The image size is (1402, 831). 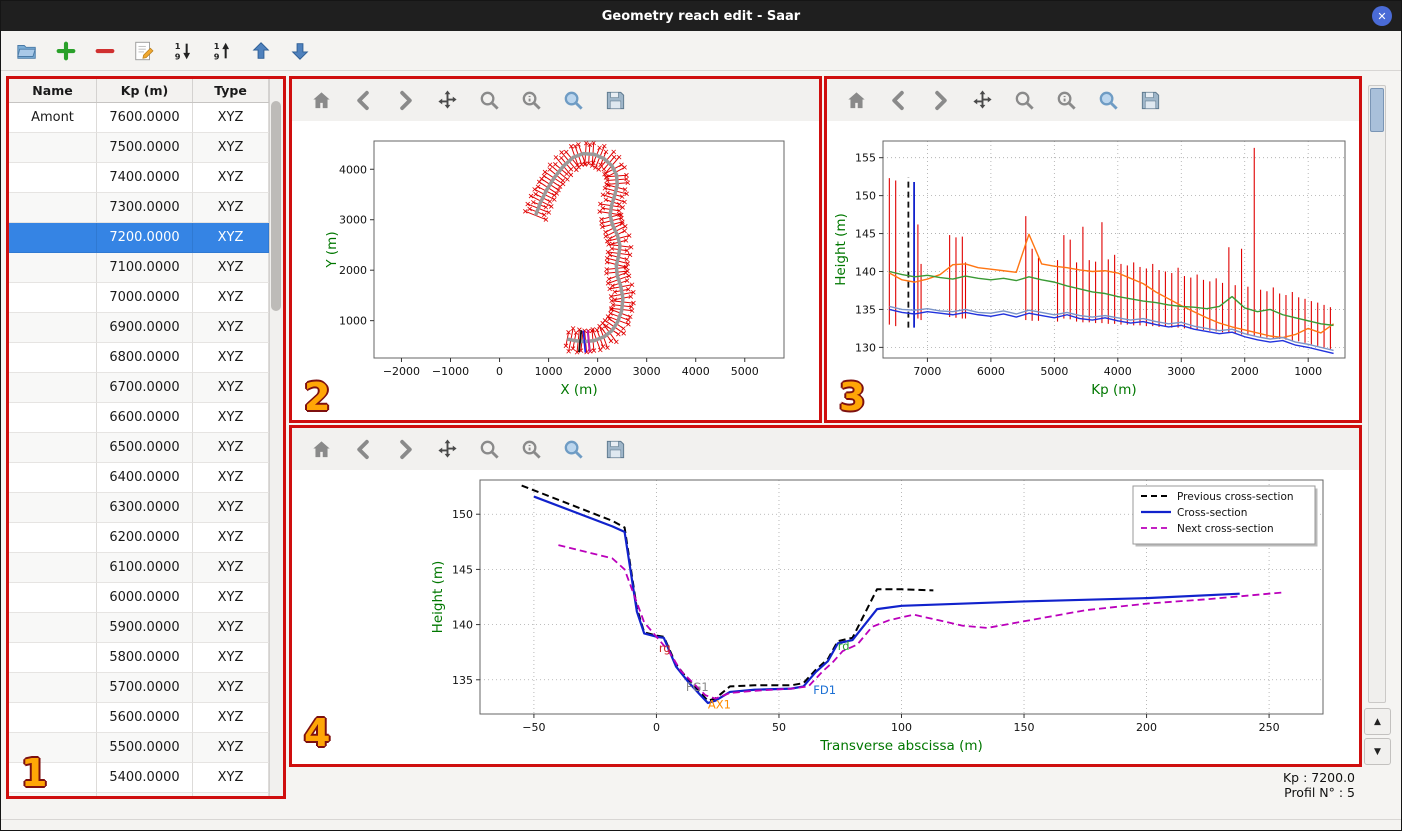 I want to click on table-cell-kp: 6100.0000, so click(x=145, y=568).